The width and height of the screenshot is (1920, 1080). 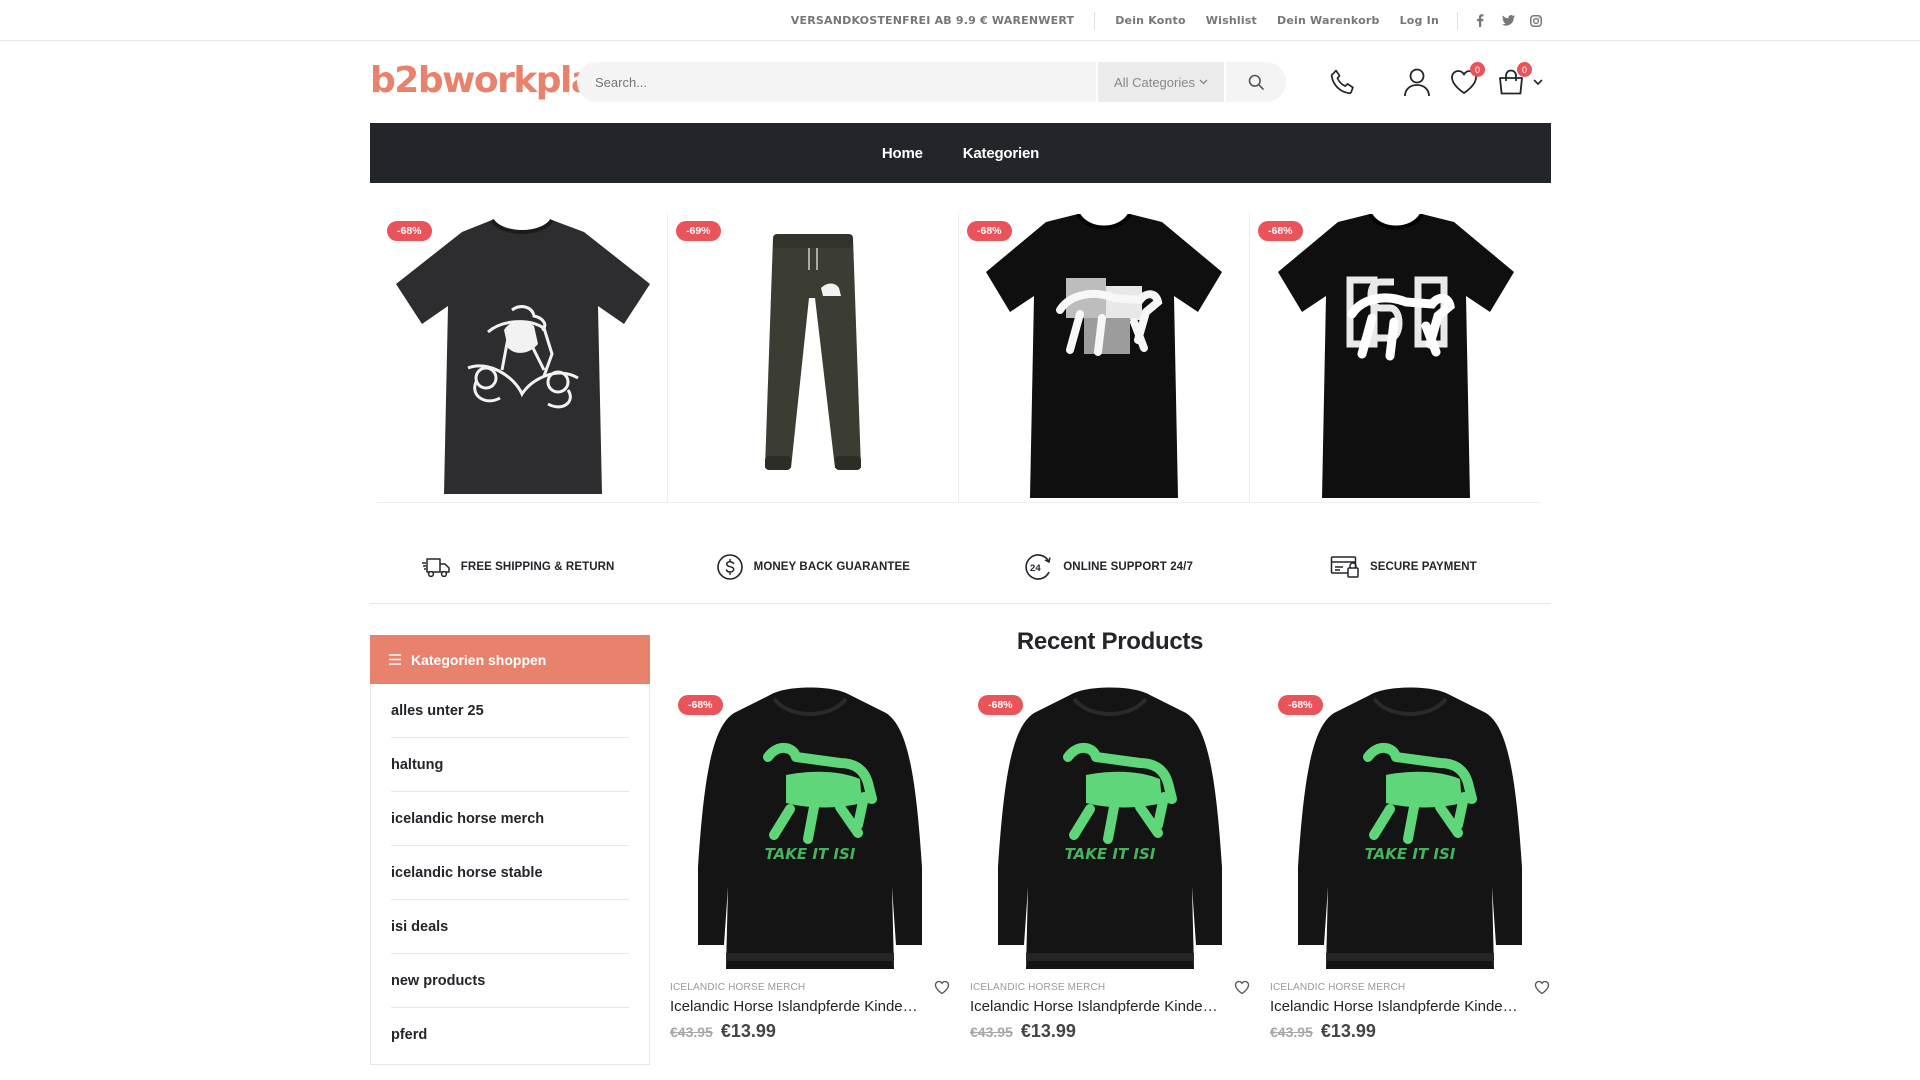 I want to click on shipping-notice: VERSANDKOSTENFREI AB 9.9 € WARENWERT, so click(x=943, y=20).